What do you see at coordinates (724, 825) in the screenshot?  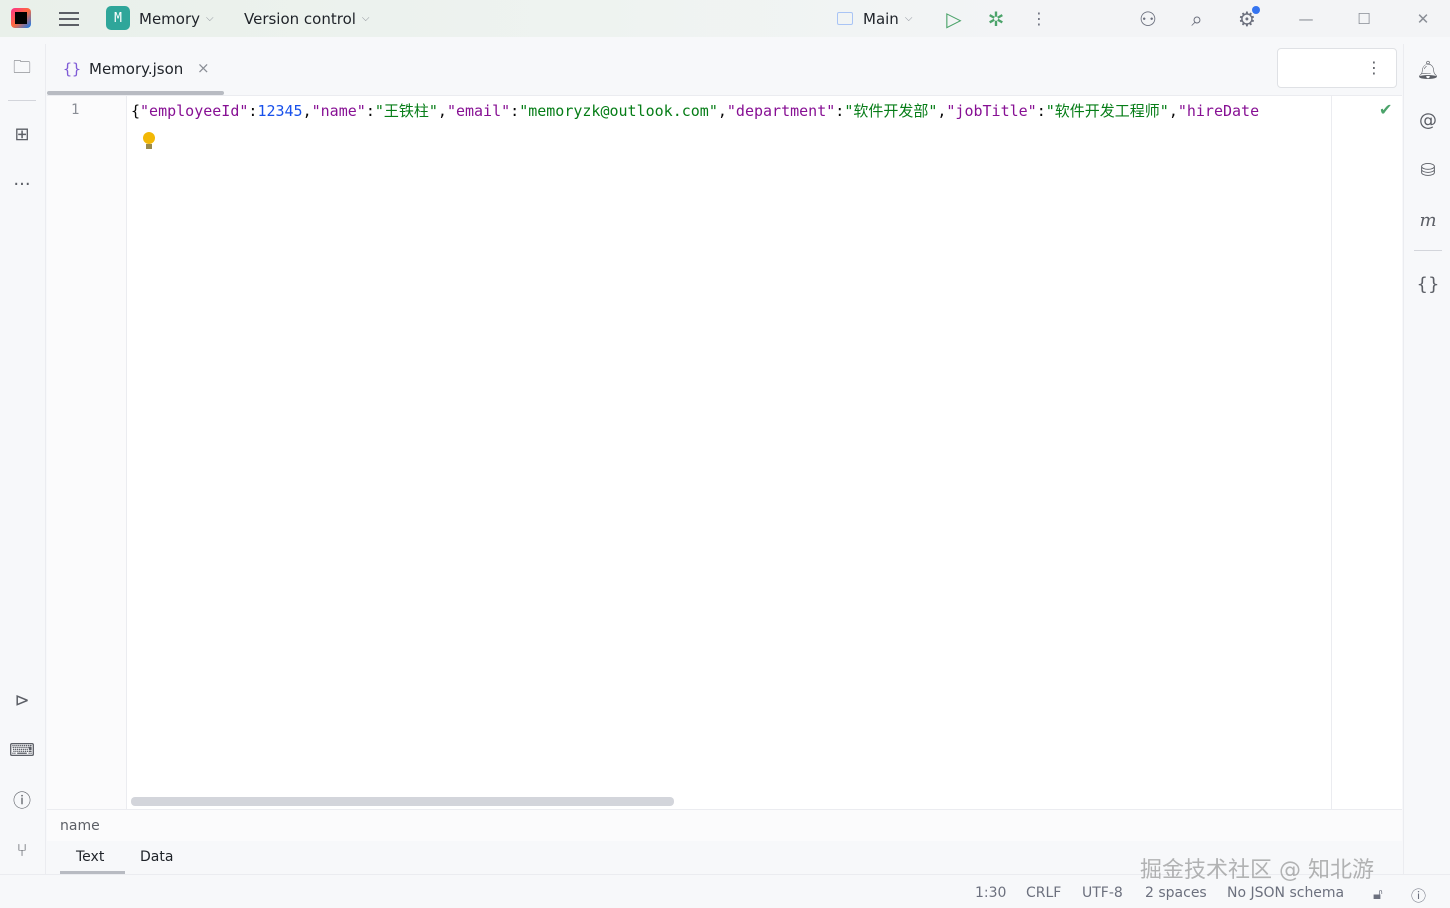 I see `breadcrumb: name` at bounding box center [724, 825].